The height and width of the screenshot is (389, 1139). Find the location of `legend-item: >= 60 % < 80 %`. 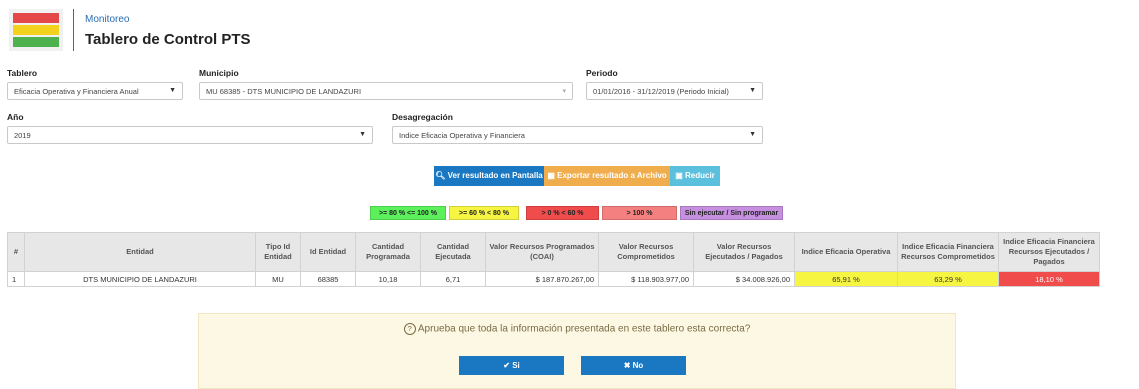

legend-item: >= 60 % < 80 % is located at coordinates (484, 213).